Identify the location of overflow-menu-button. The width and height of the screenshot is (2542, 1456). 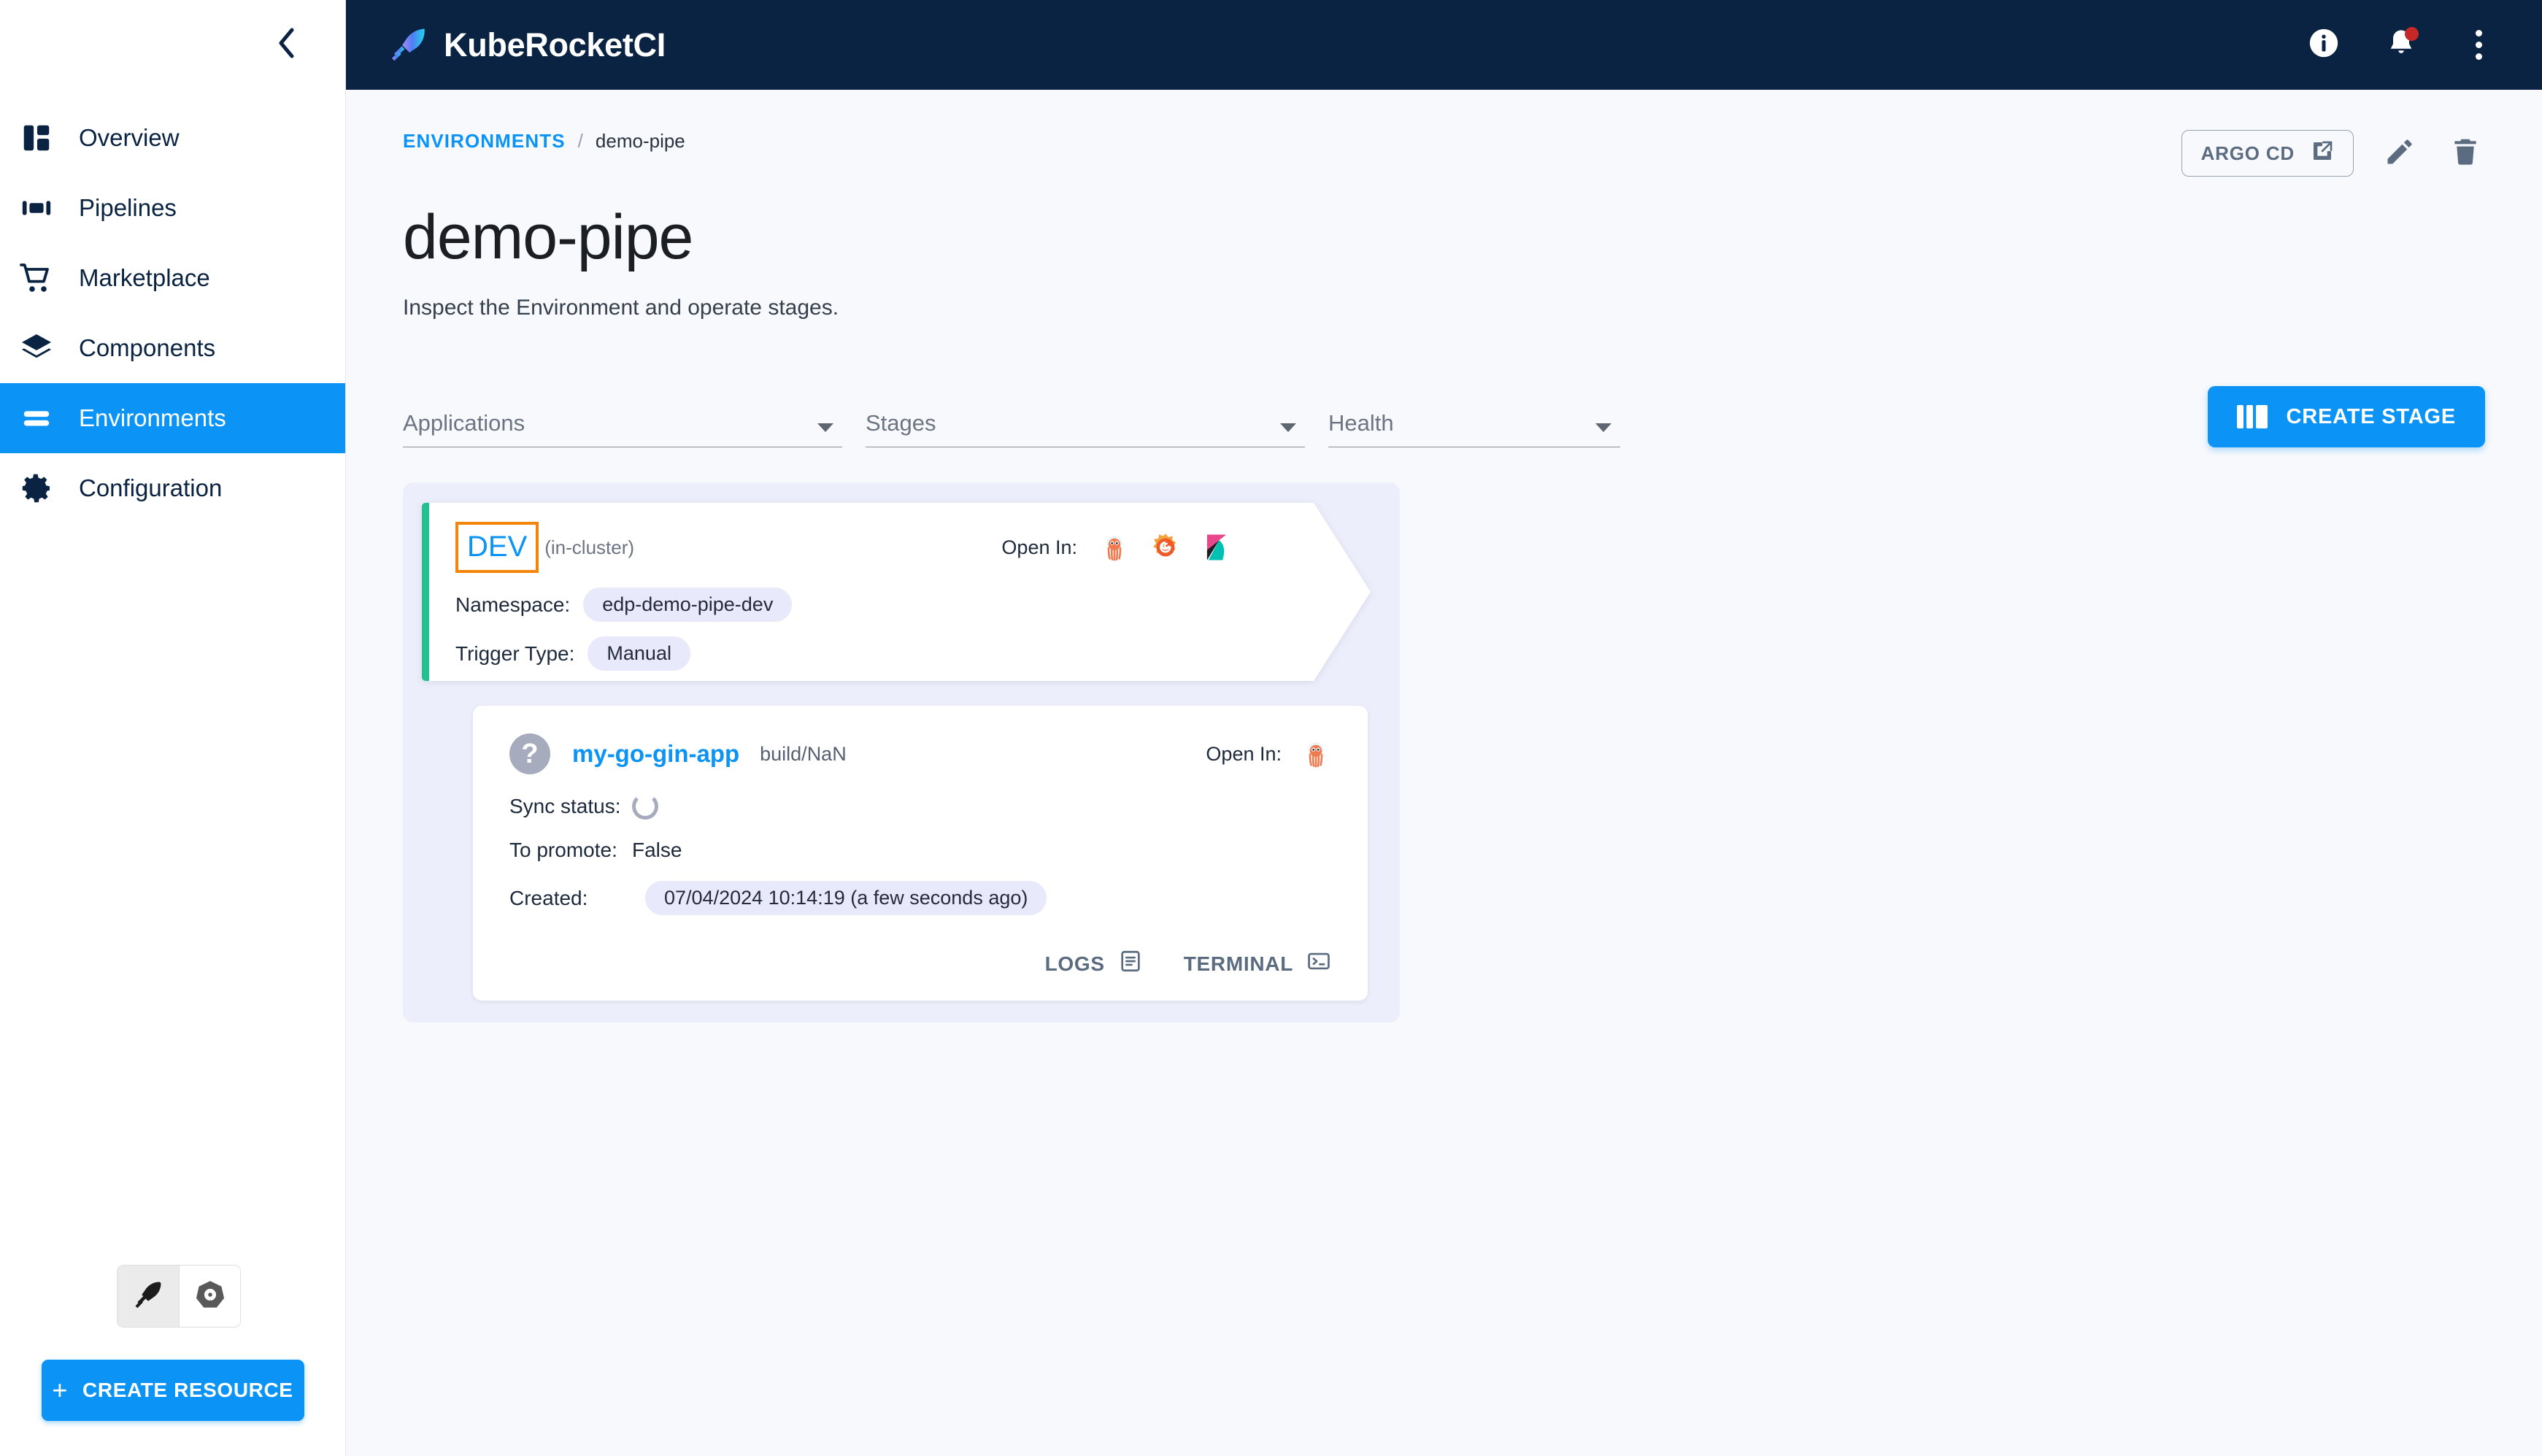
(2478, 45).